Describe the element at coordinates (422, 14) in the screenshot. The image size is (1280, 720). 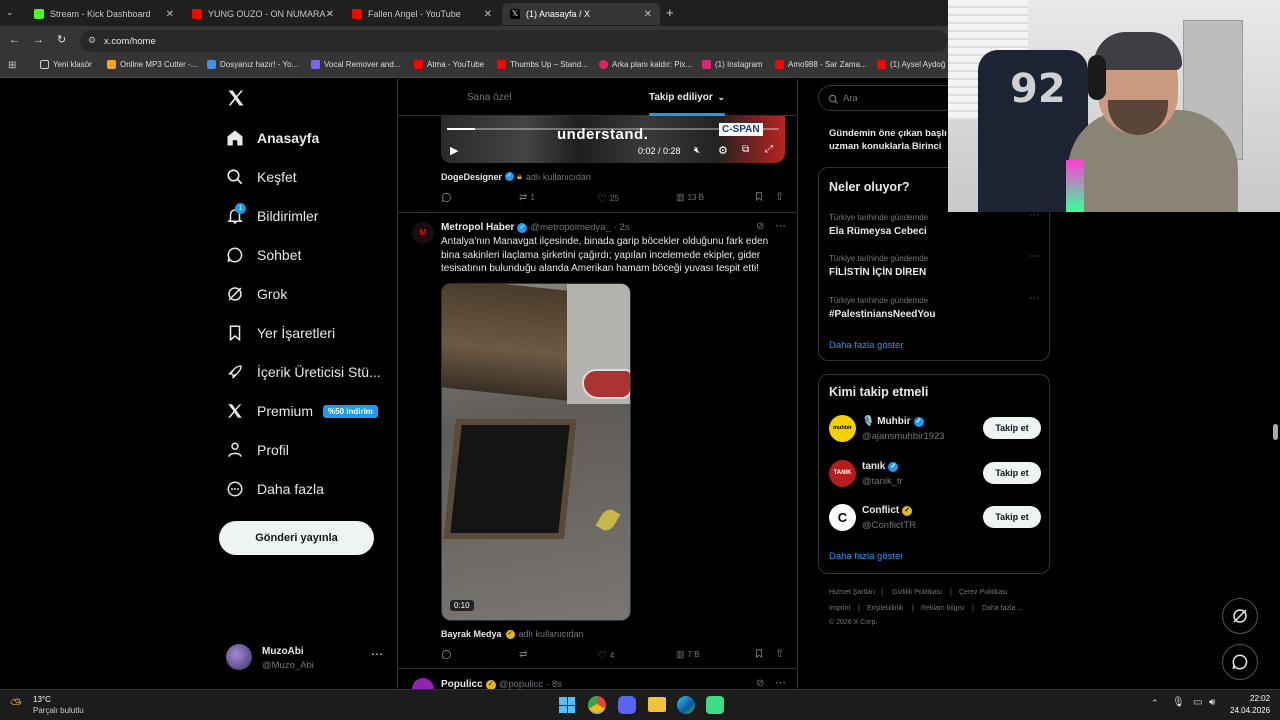
I see `browser-tab: Fallen Angel - YouTube ✕` at that location.